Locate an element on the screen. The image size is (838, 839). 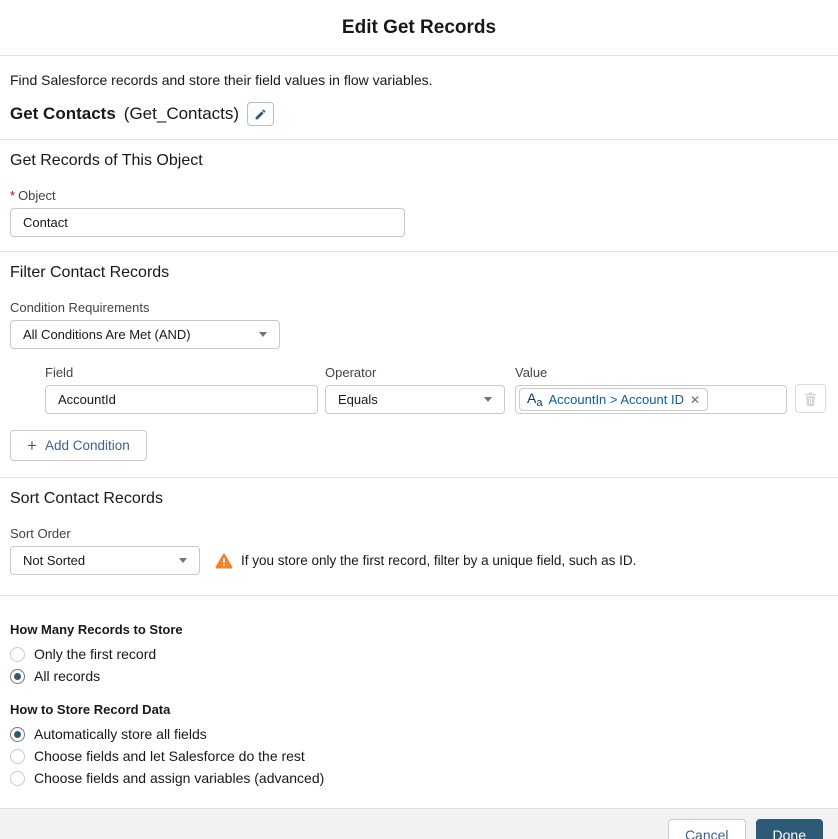
cancel-button: Cancel is located at coordinates (706, 829).